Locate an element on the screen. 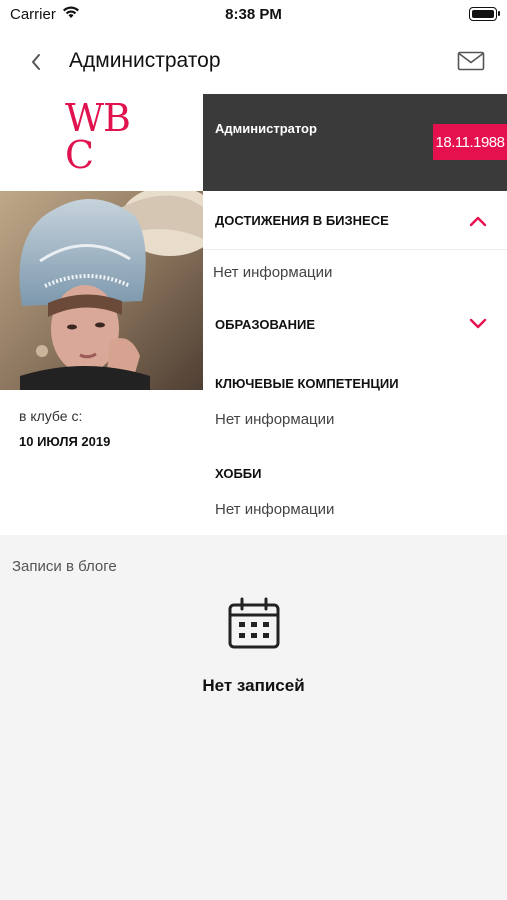  section-title-hobbies: ХОББИ is located at coordinates (238, 473).